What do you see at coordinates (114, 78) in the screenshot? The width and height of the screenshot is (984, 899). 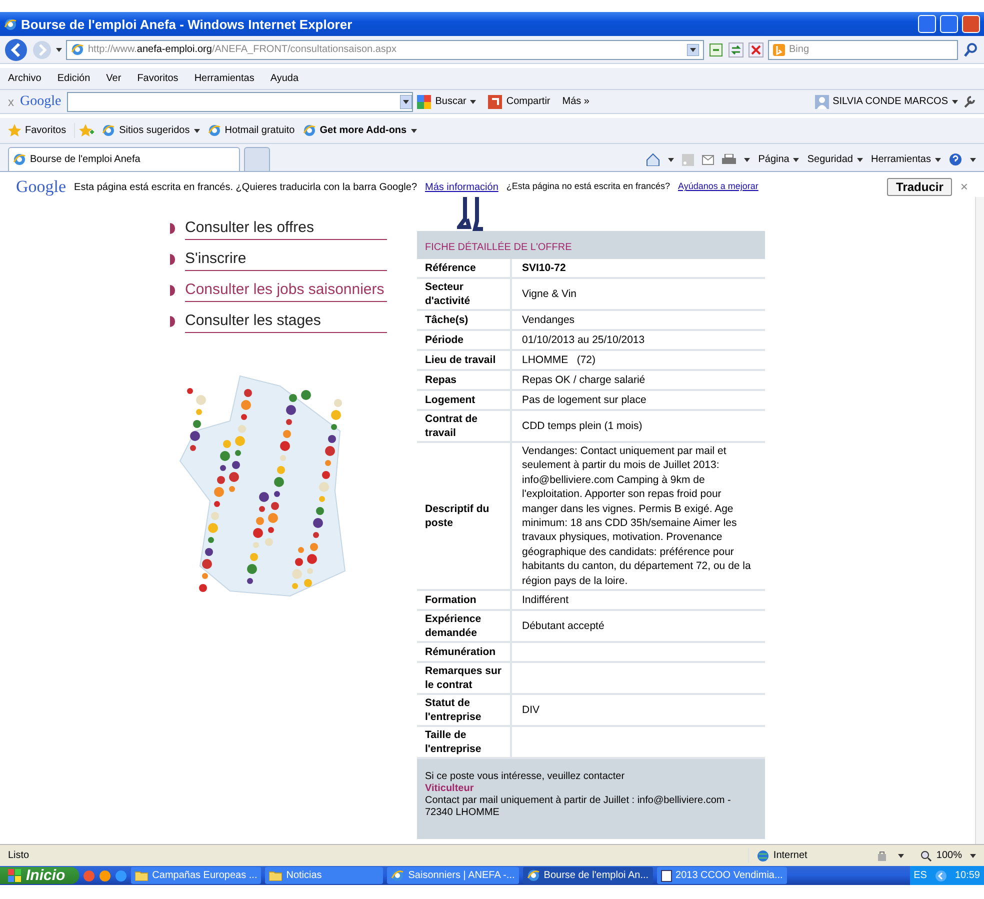 I see `menu-item: Ver` at bounding box center [114, 78].